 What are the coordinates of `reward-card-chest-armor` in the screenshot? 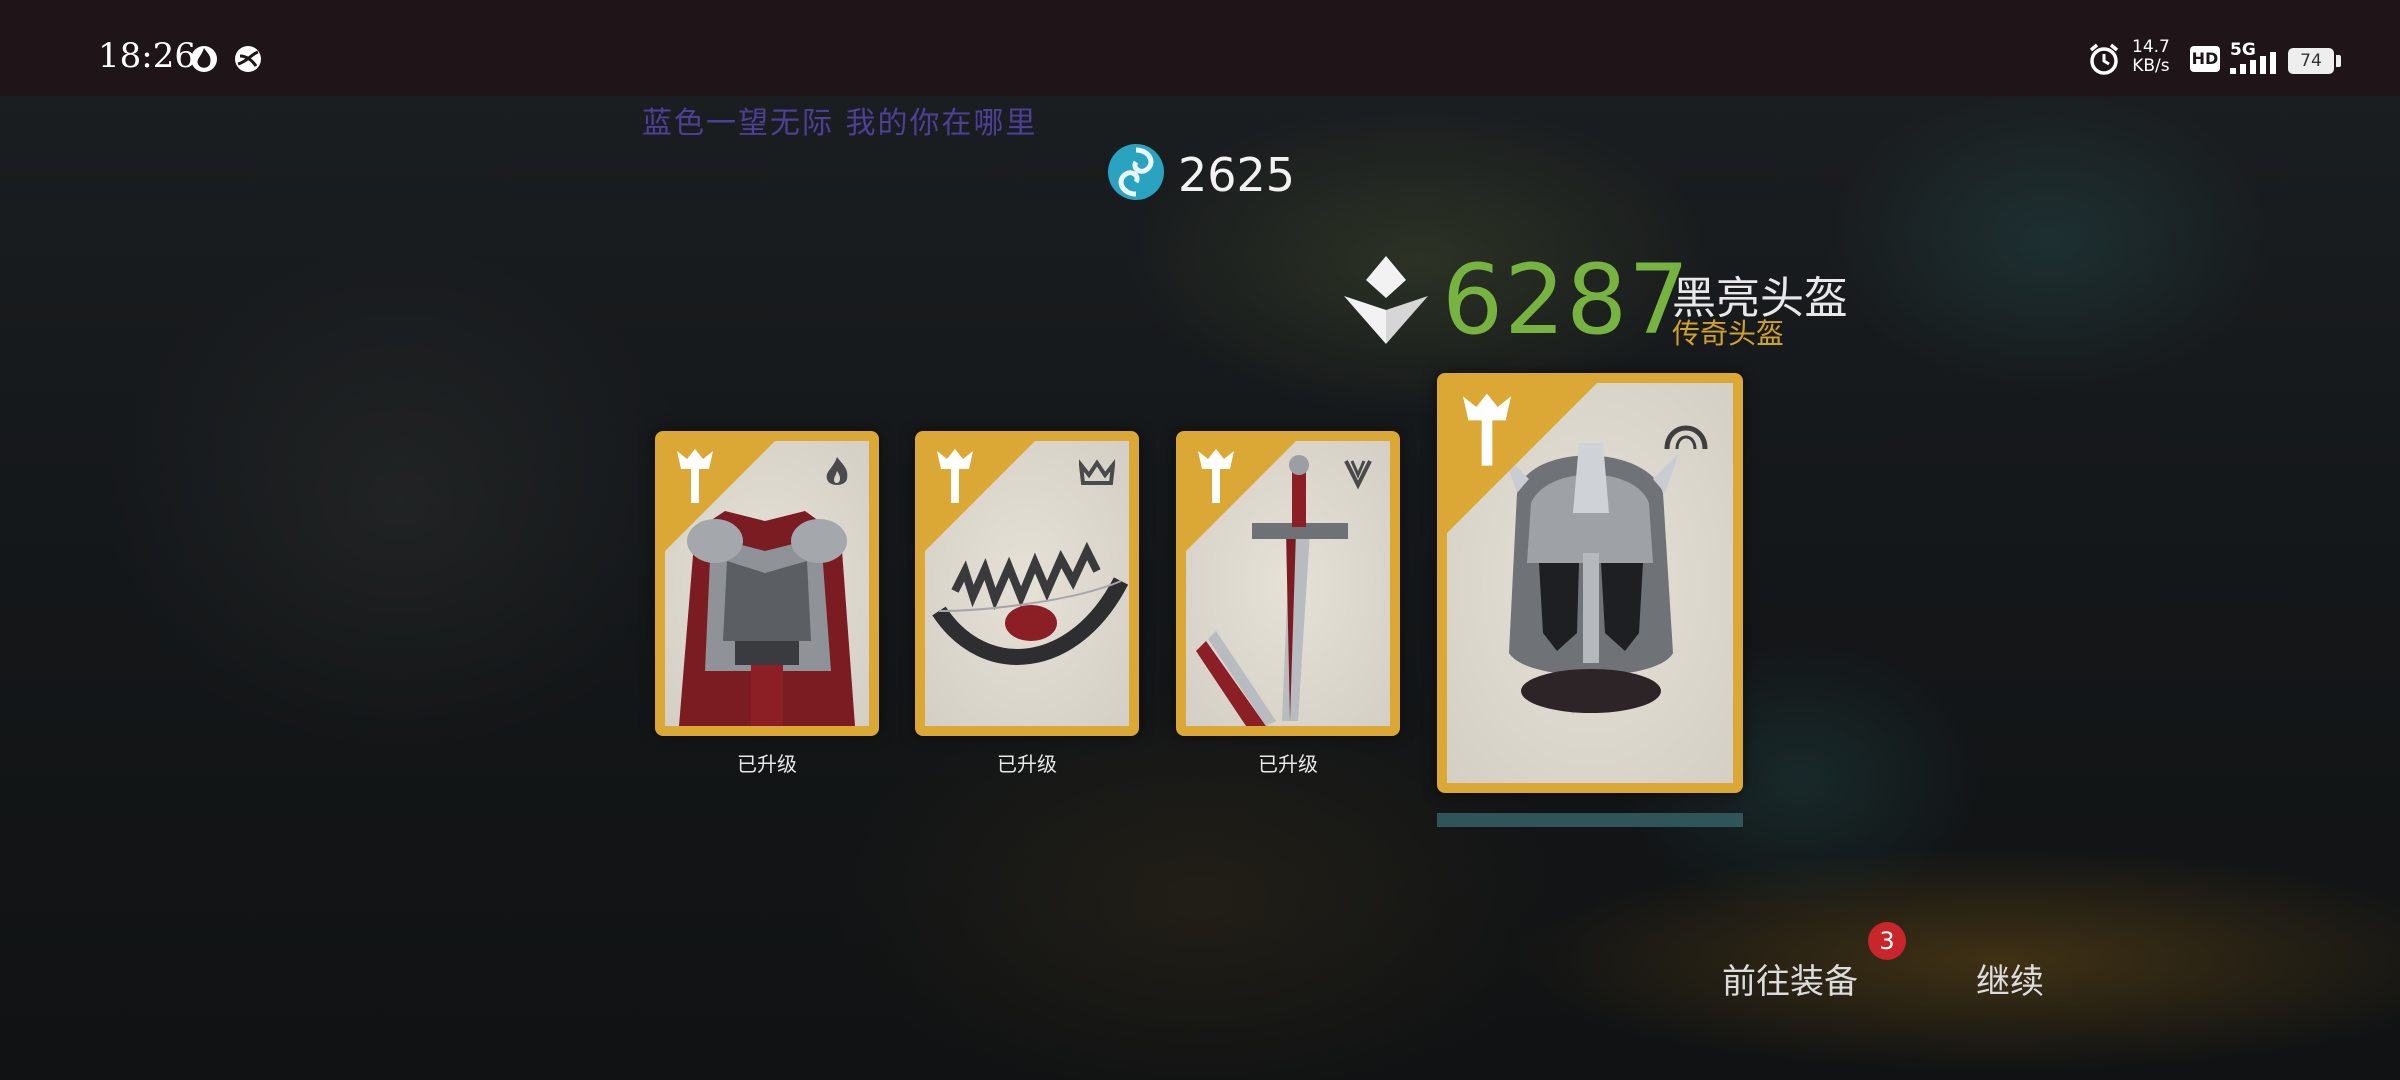 It's located at (767, 583).